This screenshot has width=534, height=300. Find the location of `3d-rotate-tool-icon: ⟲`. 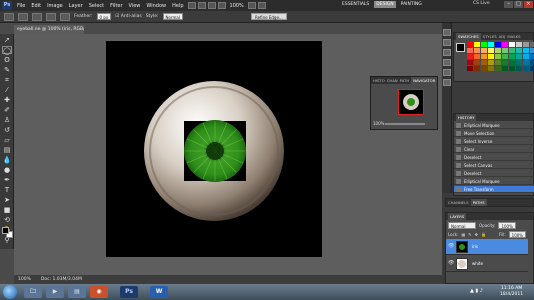

3d-rotate-tool-icon: ⟲ is located at coordinates (7, 220).